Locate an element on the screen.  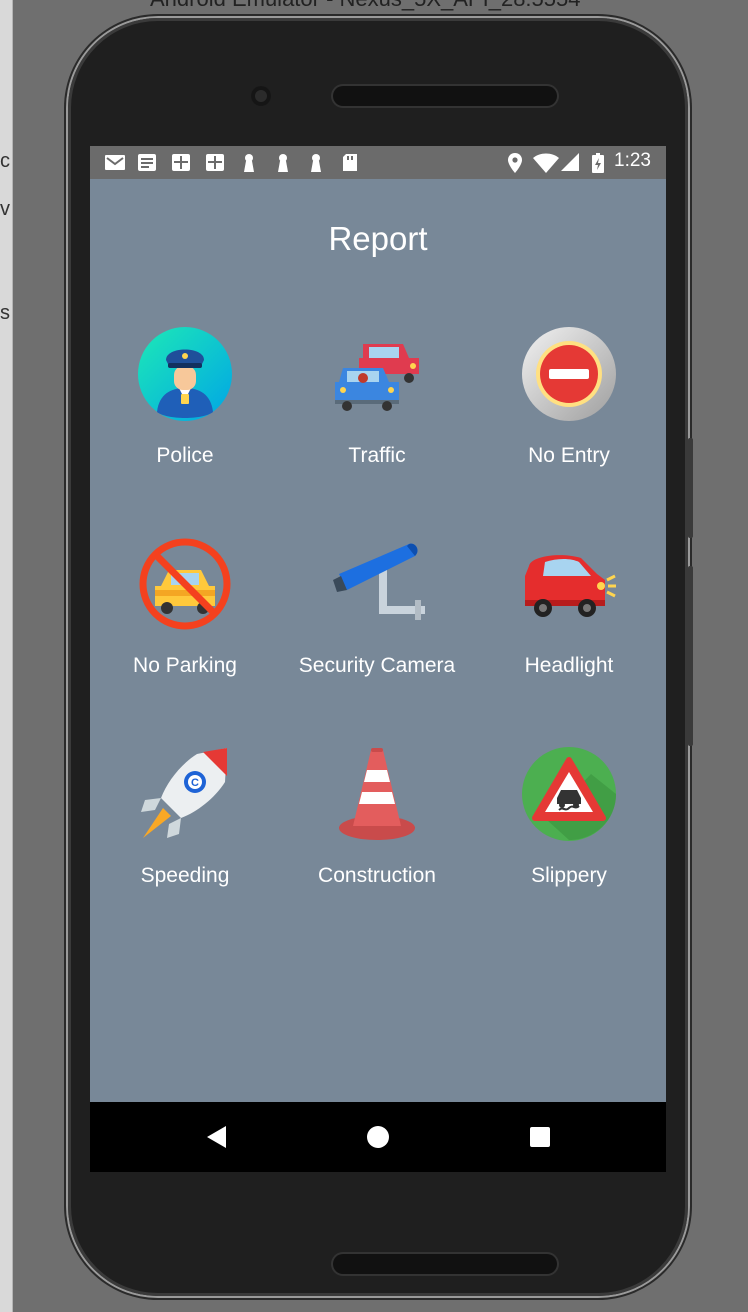
rocket-icon: C is located at coordinates (184, 793).